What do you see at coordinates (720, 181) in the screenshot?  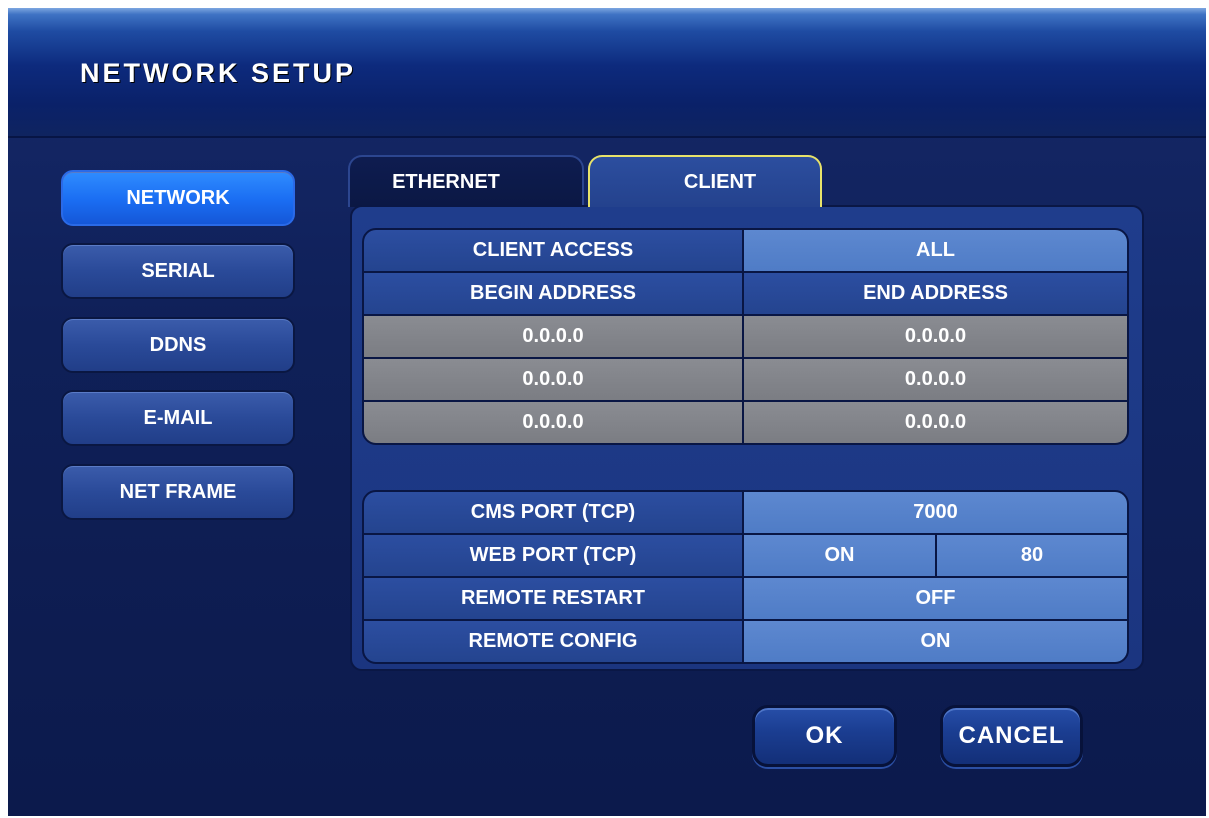 I see `tab-label: CLIENT` at bounding box center [720, 181].